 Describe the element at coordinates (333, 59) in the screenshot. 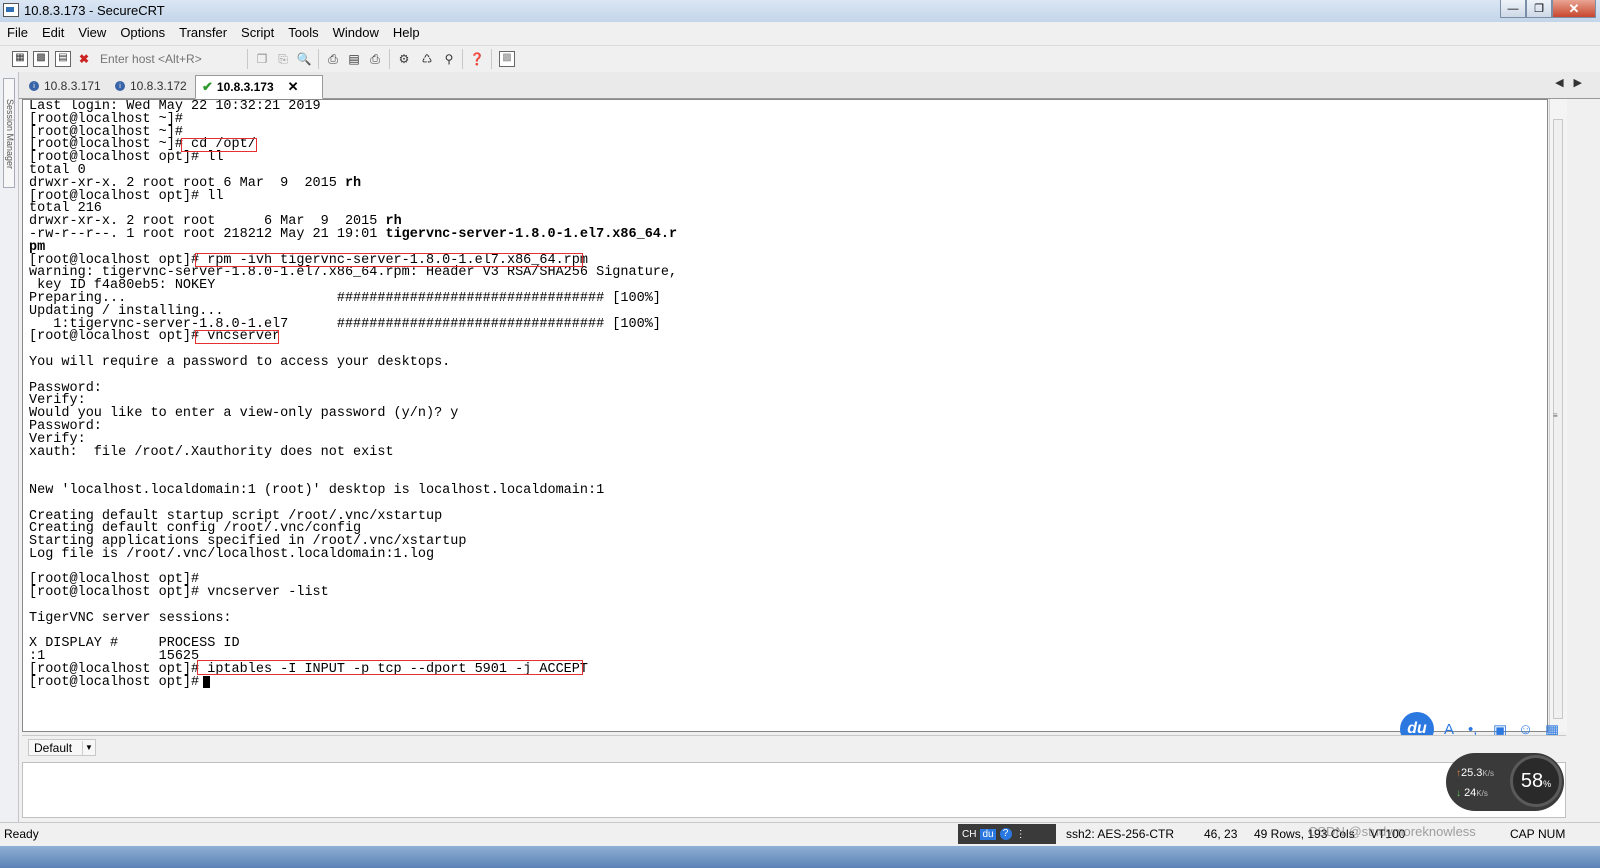

I see `print-icon: ⎙` at that location.